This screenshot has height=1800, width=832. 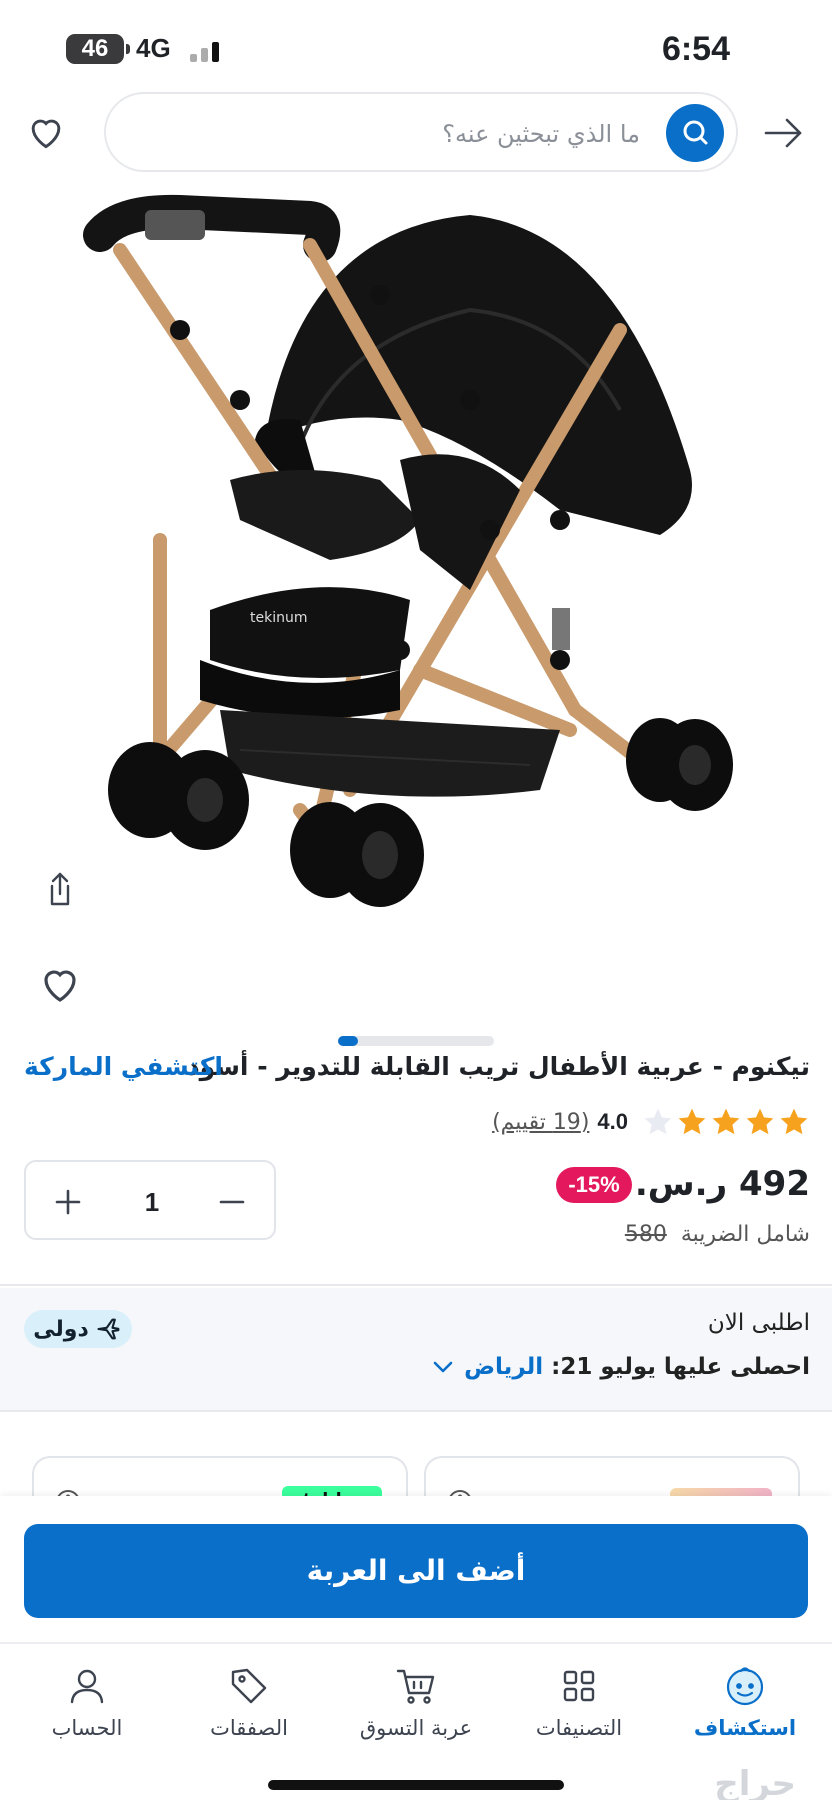 I want to click on search-row, so click(x=416, y=132).